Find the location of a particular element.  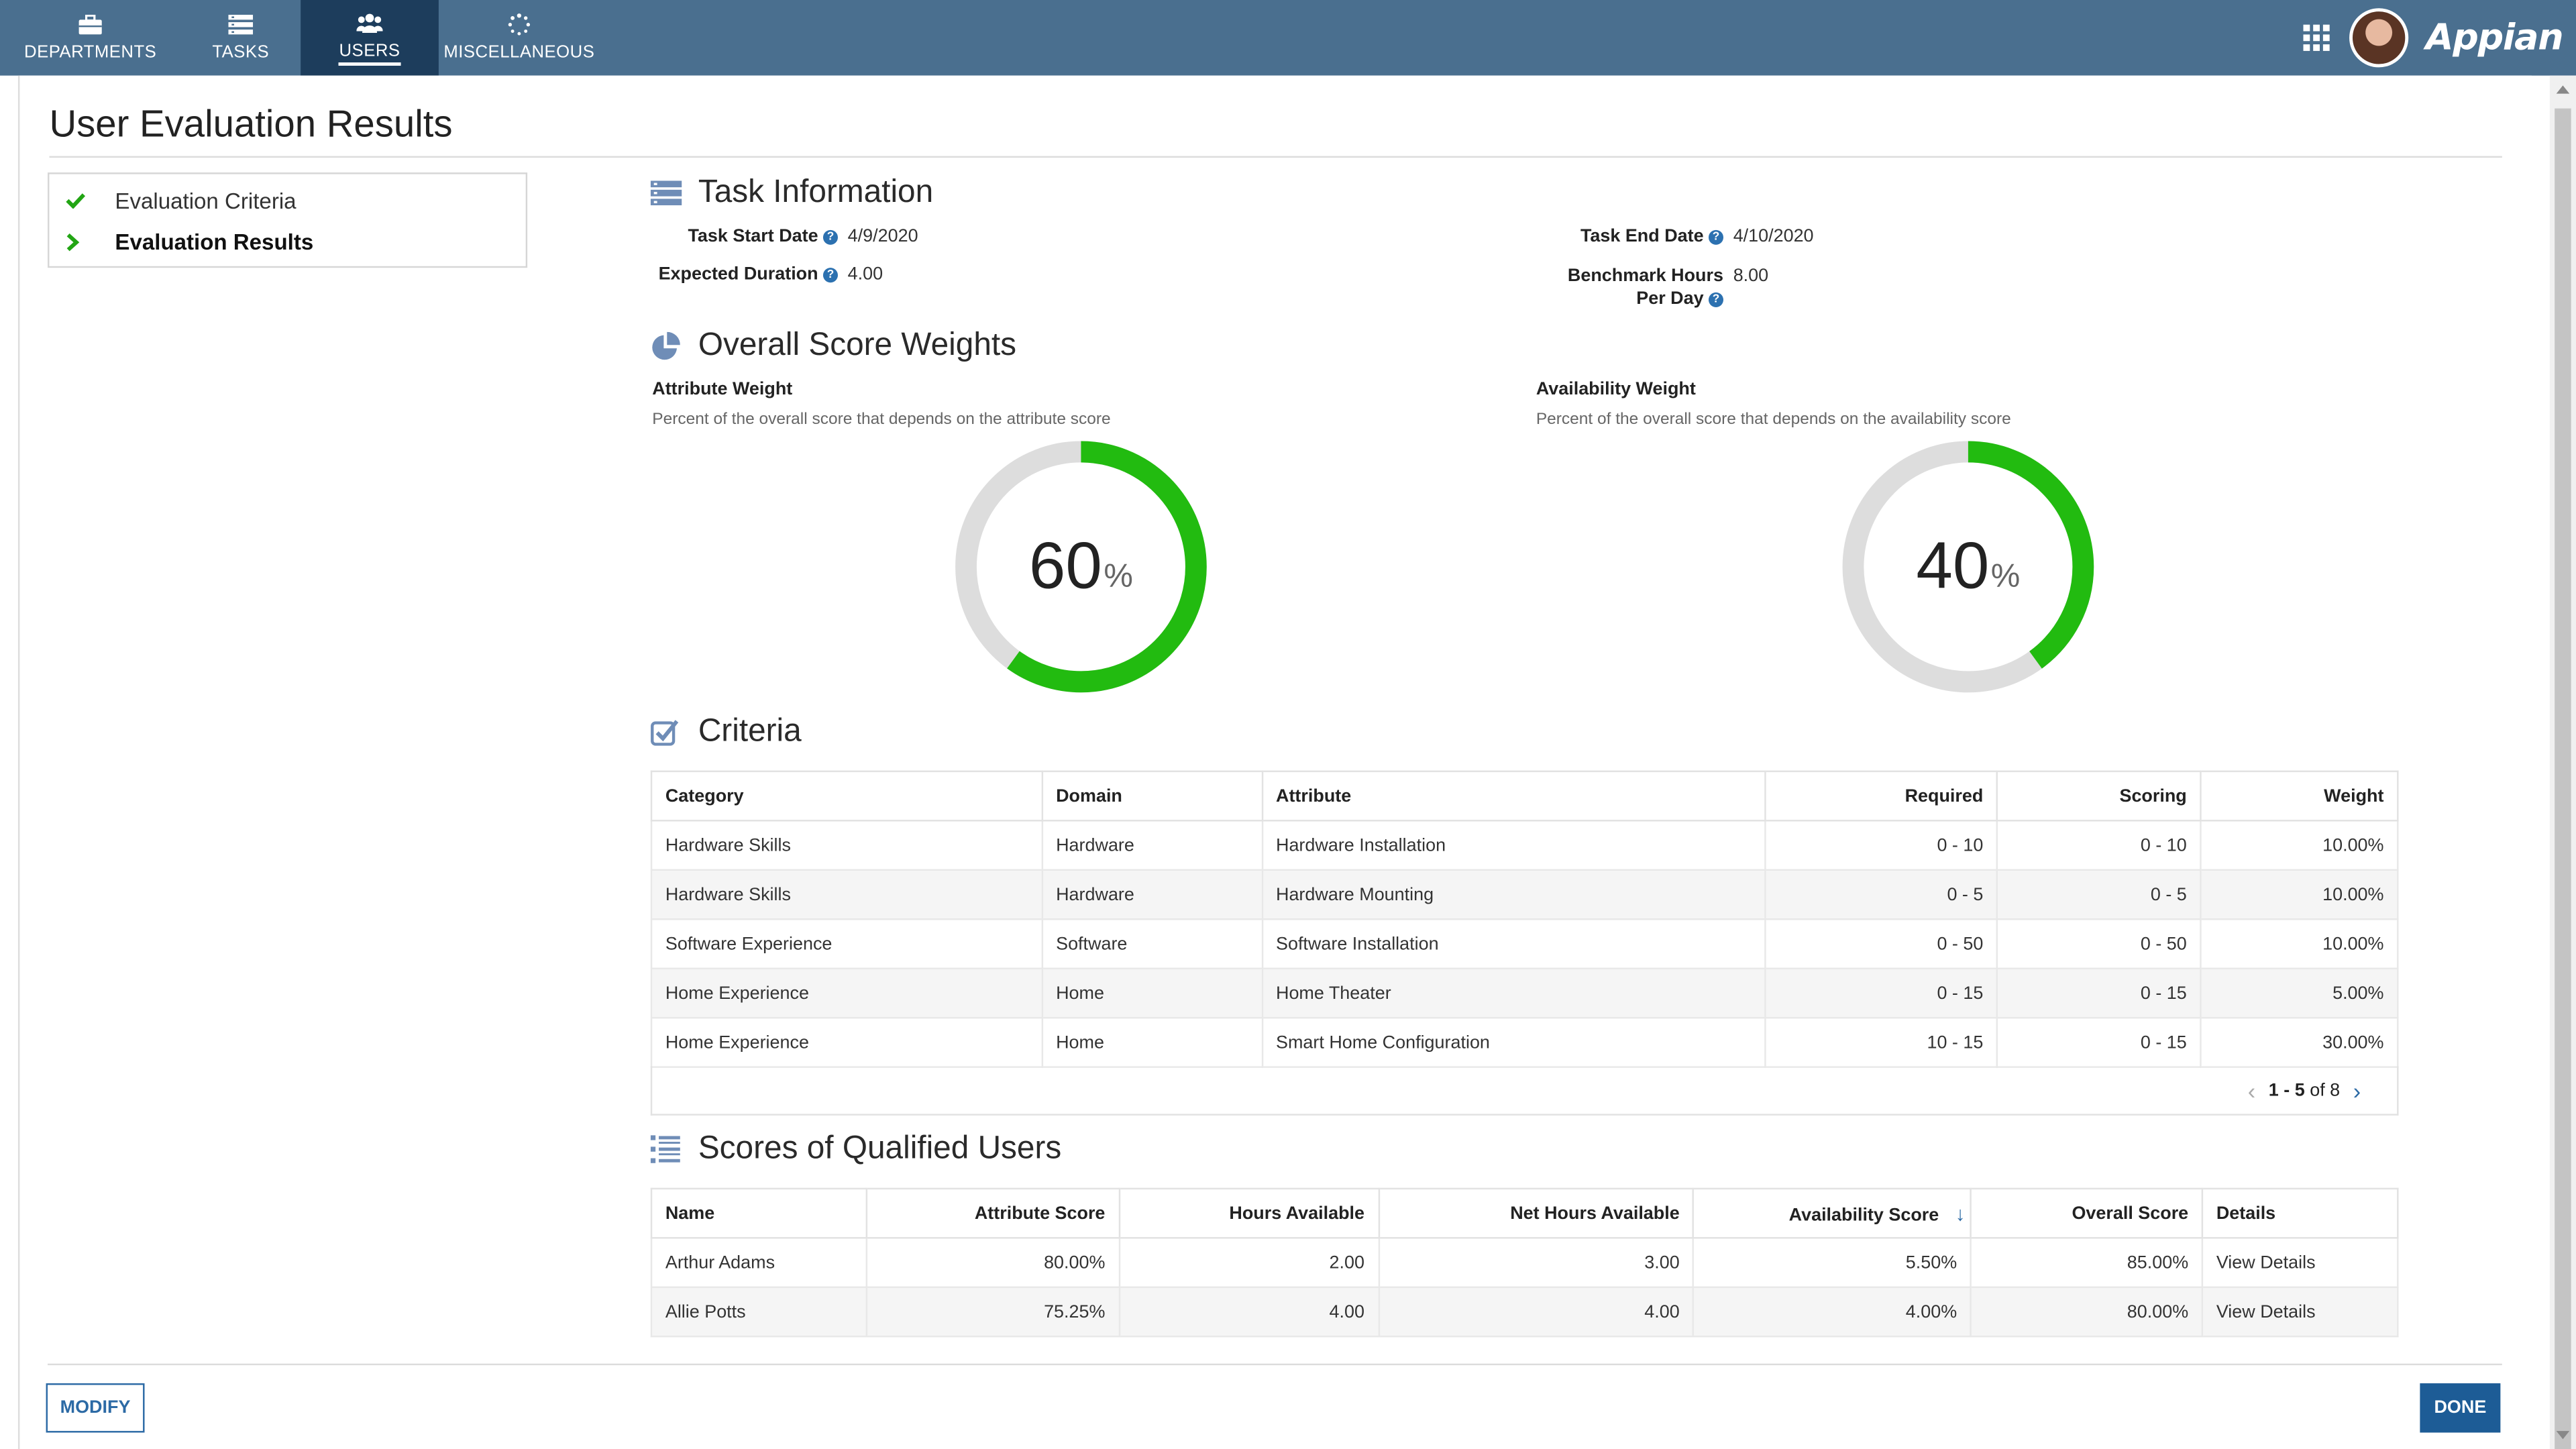

modify-button: MODIFY is located at coordinates (95, 1408).